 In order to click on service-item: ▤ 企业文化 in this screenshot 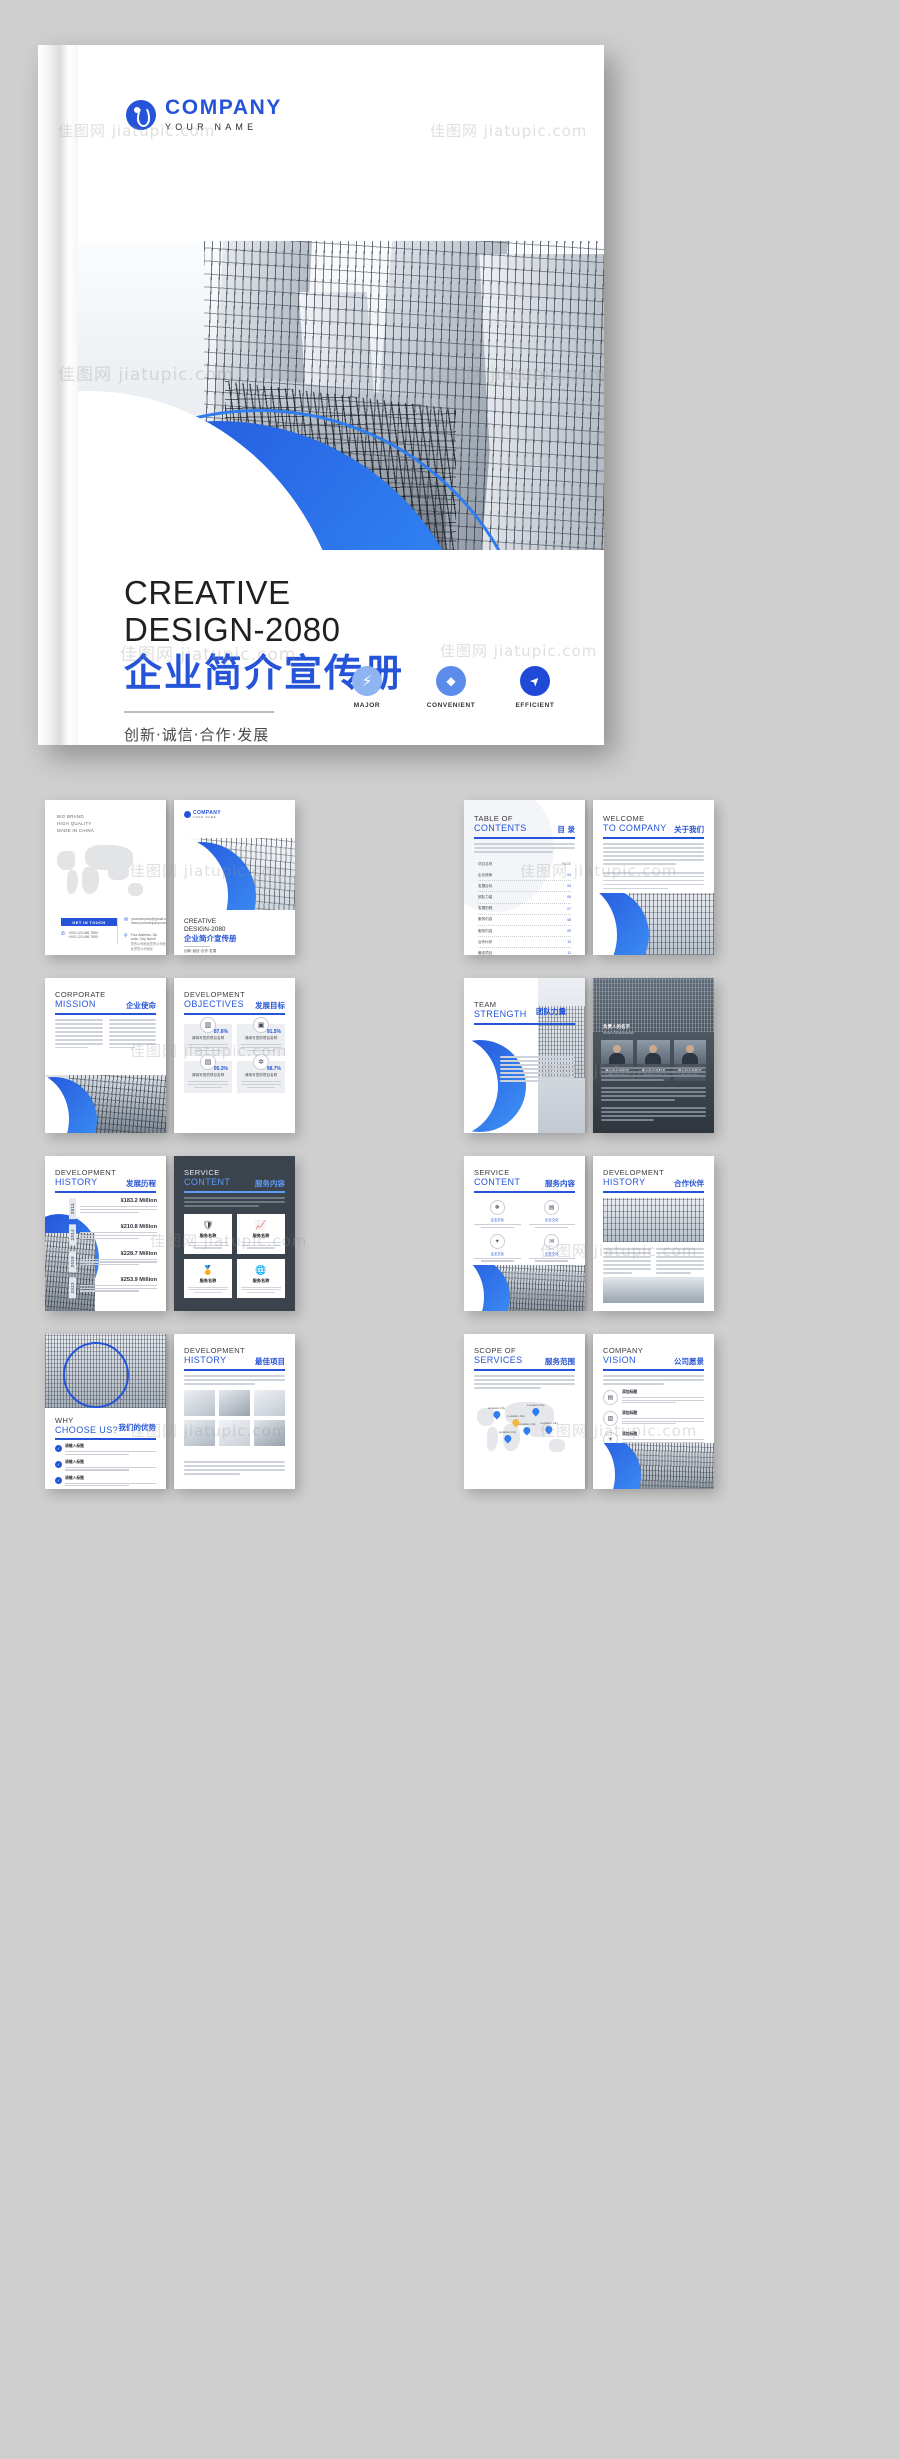, I will do `click(551, 1214)`.